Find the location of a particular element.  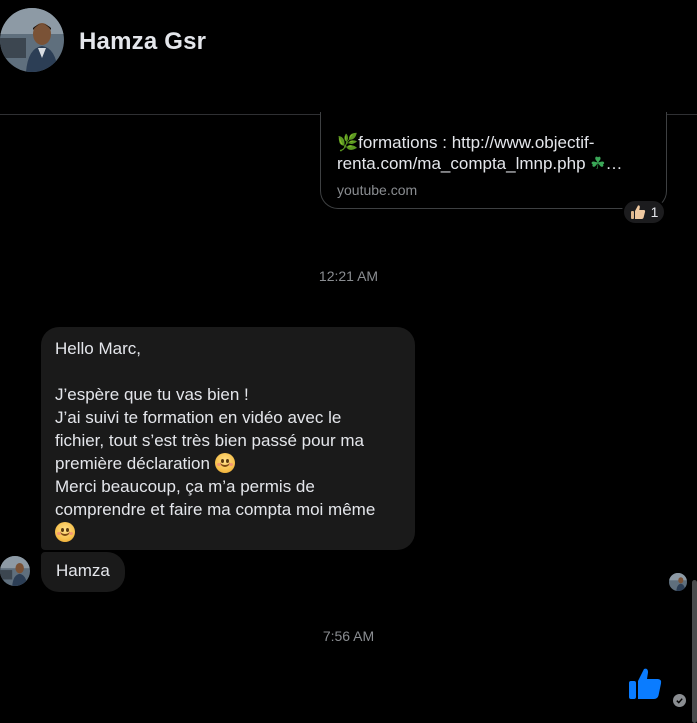

seen-indicator-avatar is located at coordinates (678, 582).